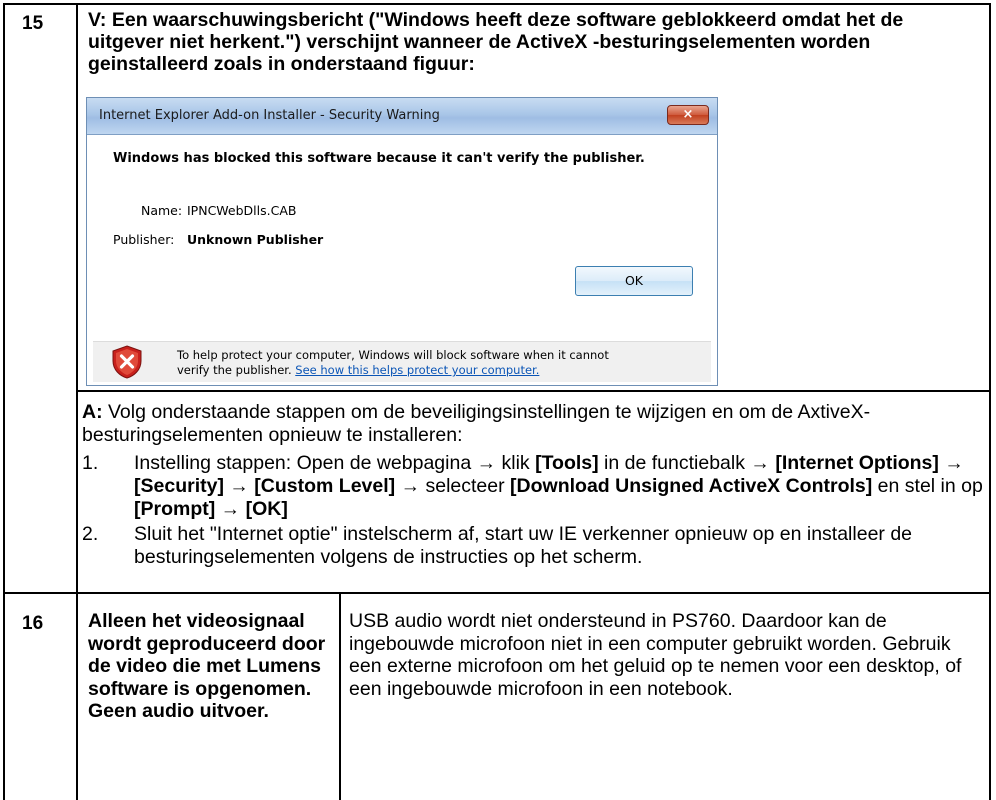 The width and height of the screenshot is (996, 800). I want to click on step-1-custom-level: [Custom Level], so click(325, 486).